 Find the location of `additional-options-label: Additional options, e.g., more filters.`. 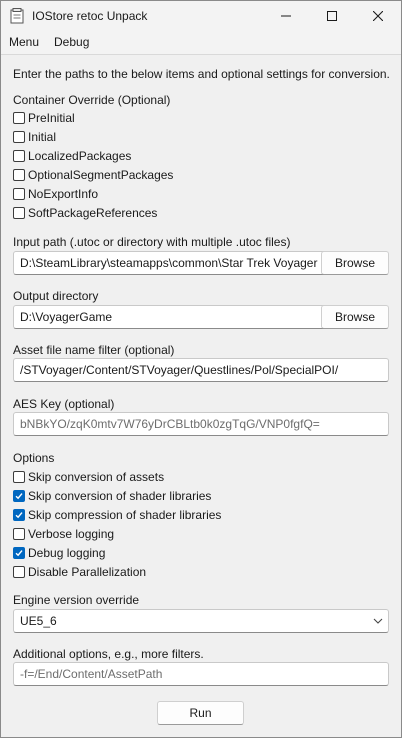

additional-options-label: Additional options, e.g., more filters. is located at coordinates (108, 654).